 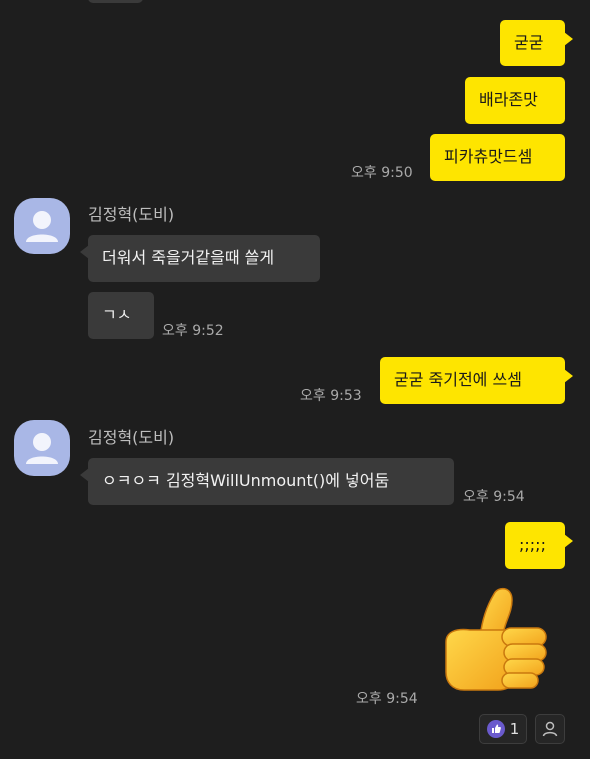 I want to click on message-text: 굳굳, so click(x=529, y=42).